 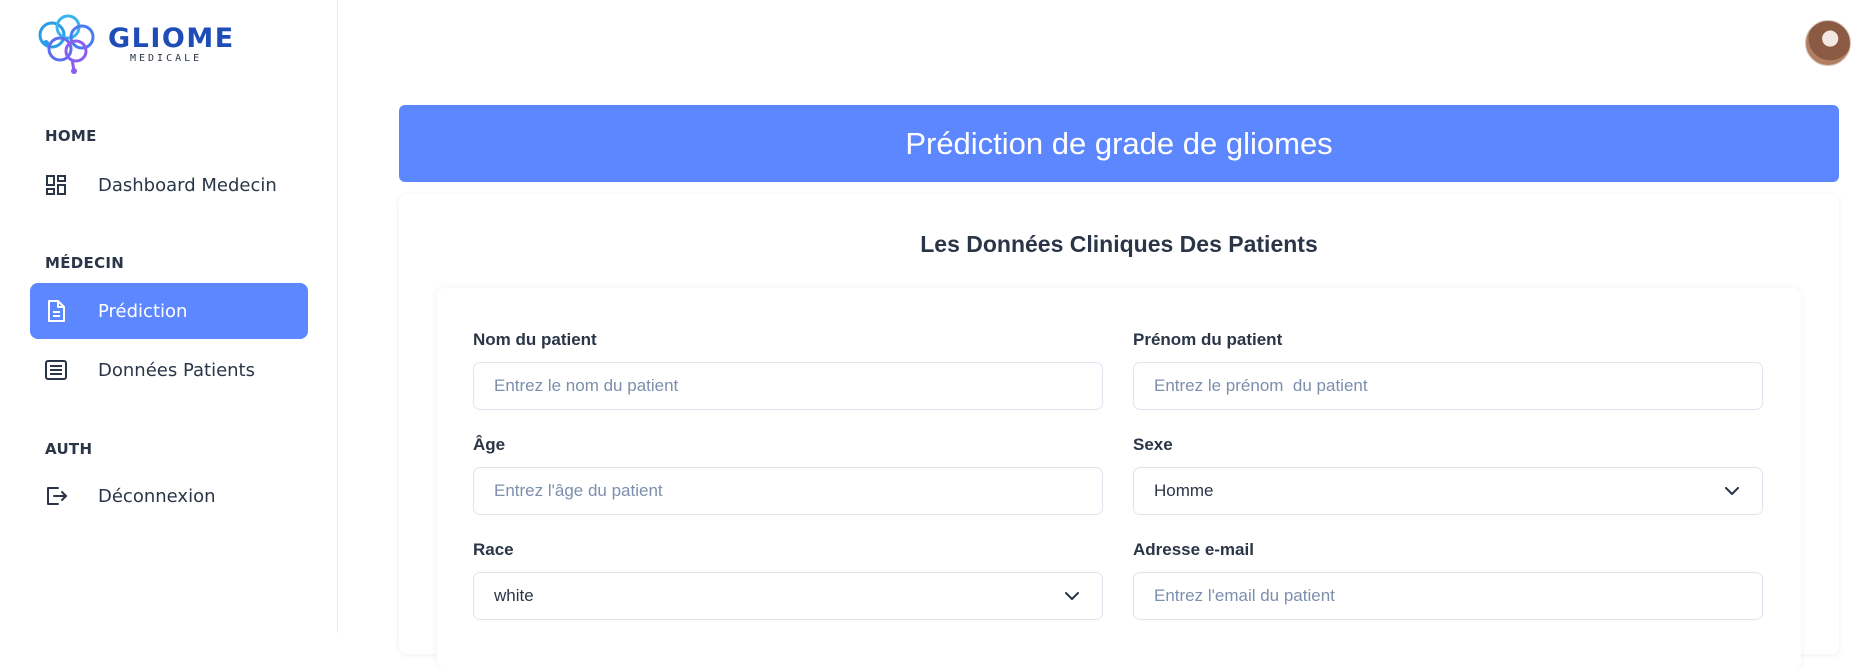 I want to click on sidebar-item-label: Dashboard Medecin, so click(x=187, y=185).